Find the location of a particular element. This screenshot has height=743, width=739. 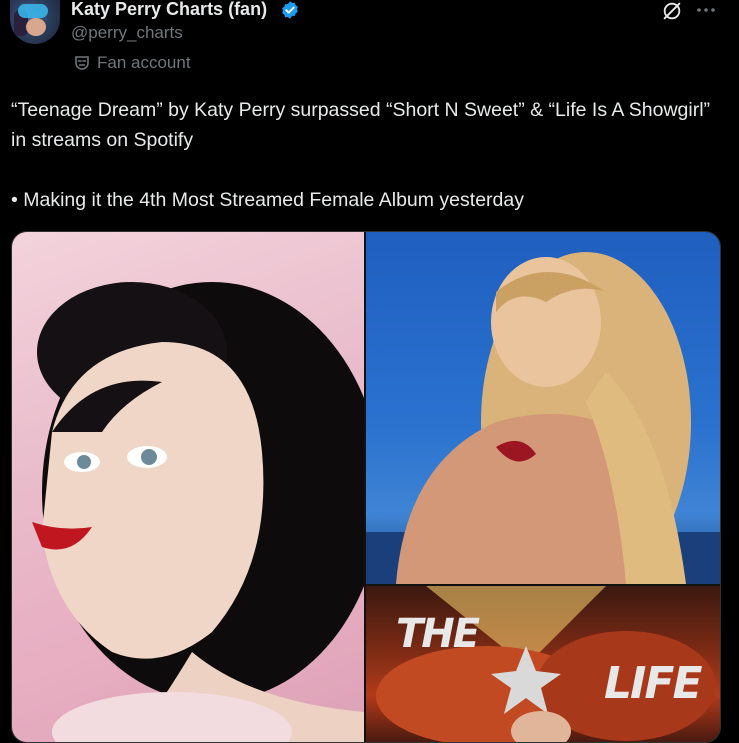

album-title-word-1: THE is located at coordinates (438, 634).